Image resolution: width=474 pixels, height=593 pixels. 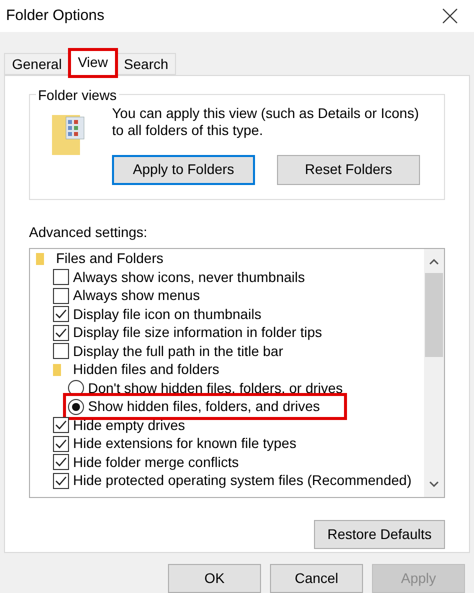 I want to click on checkbox-option: Hide extensions for known file types, so click(x=174, y=443).